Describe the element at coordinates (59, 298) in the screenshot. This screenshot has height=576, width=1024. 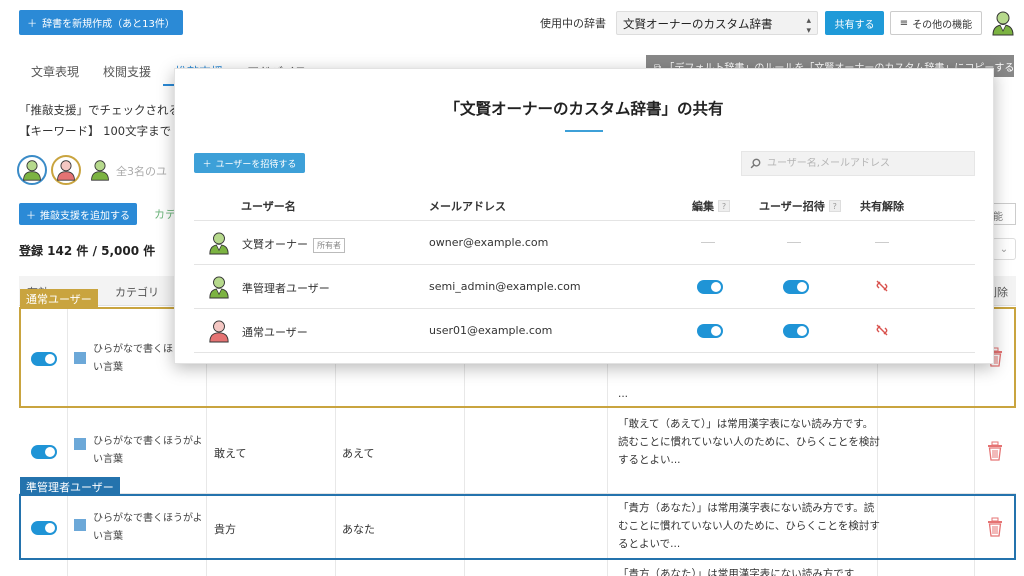
I see `normal-user-tag: 通常ユーザー` at that location.